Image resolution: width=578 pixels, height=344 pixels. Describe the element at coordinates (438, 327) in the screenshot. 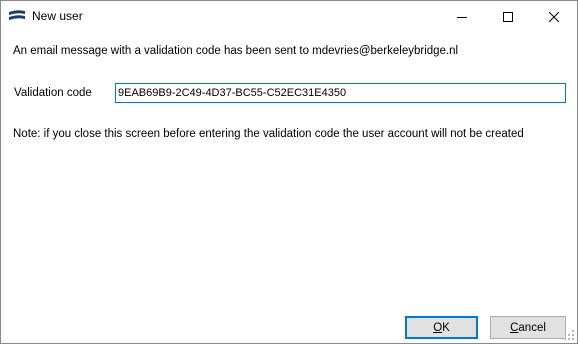

I see `ok-mnemonic: O` at that location.